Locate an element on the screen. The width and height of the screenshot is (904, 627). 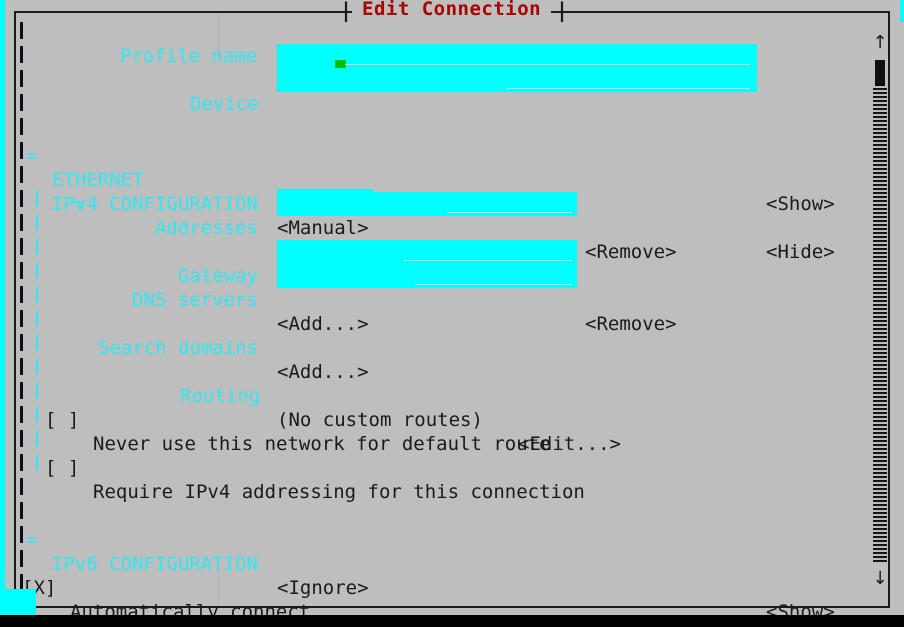
search-domains-row: Search domains <Add...> is located at coordinates (184, 347).